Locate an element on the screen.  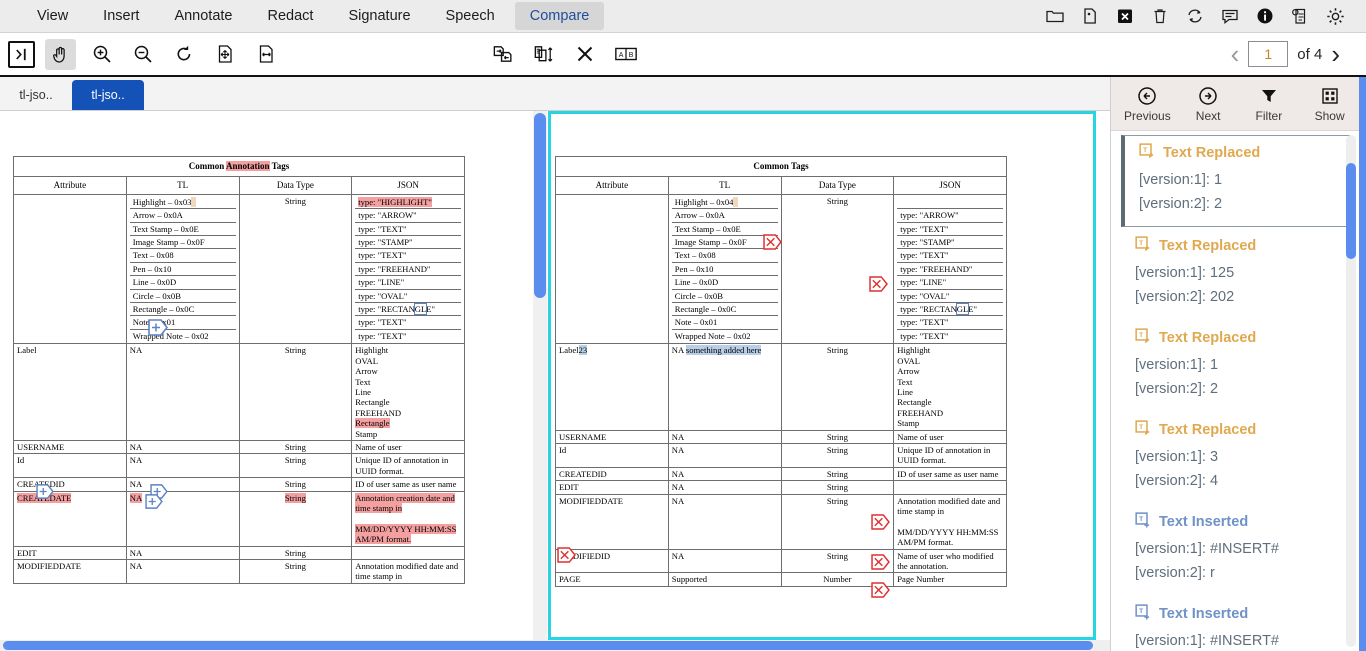
document-tab-1: tl-jso.. is located at coordinates (36, 95).